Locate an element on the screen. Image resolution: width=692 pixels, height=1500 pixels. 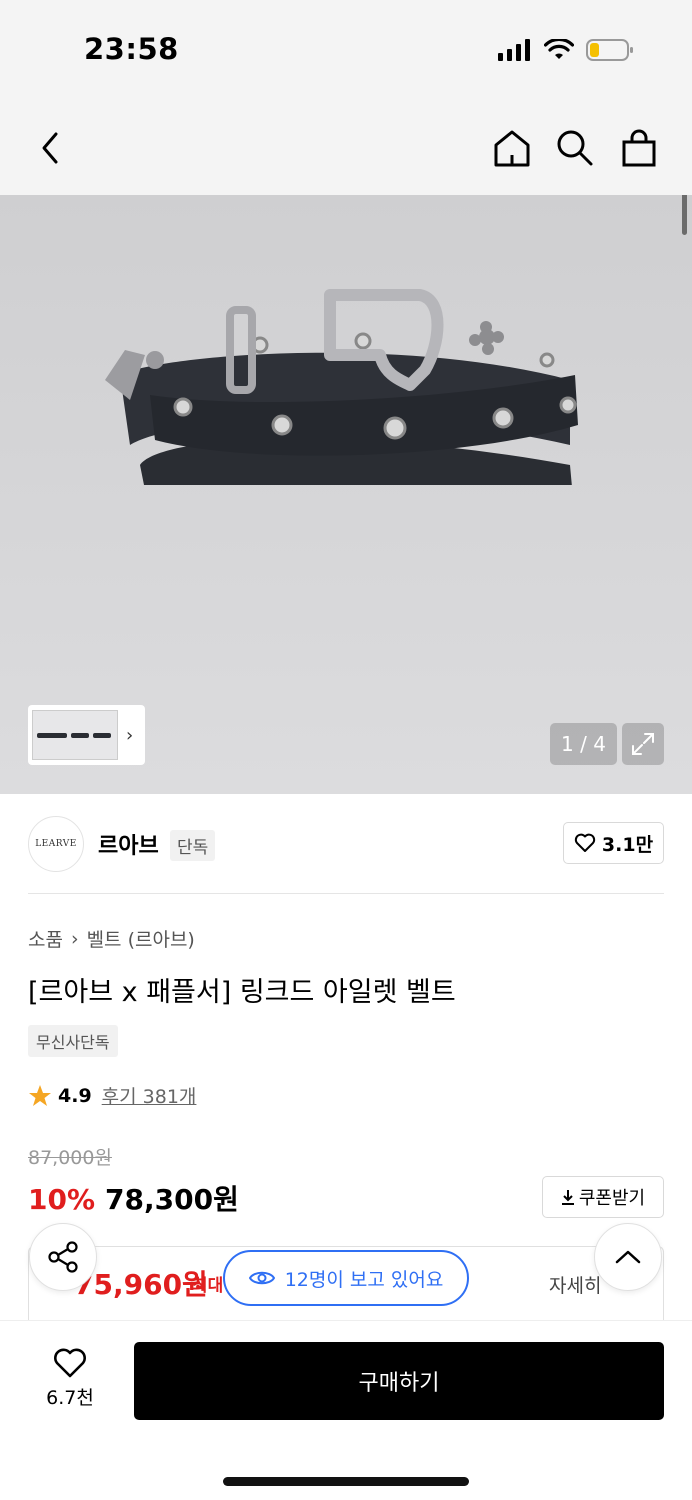
expand-button is located at coordinates (643, 744).